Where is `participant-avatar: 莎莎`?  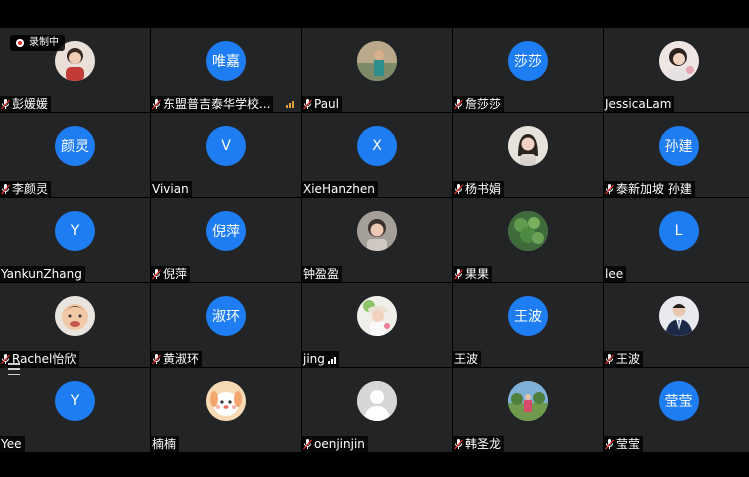 participant-avatar: 莎莎 is located at coordinates (528, 61).